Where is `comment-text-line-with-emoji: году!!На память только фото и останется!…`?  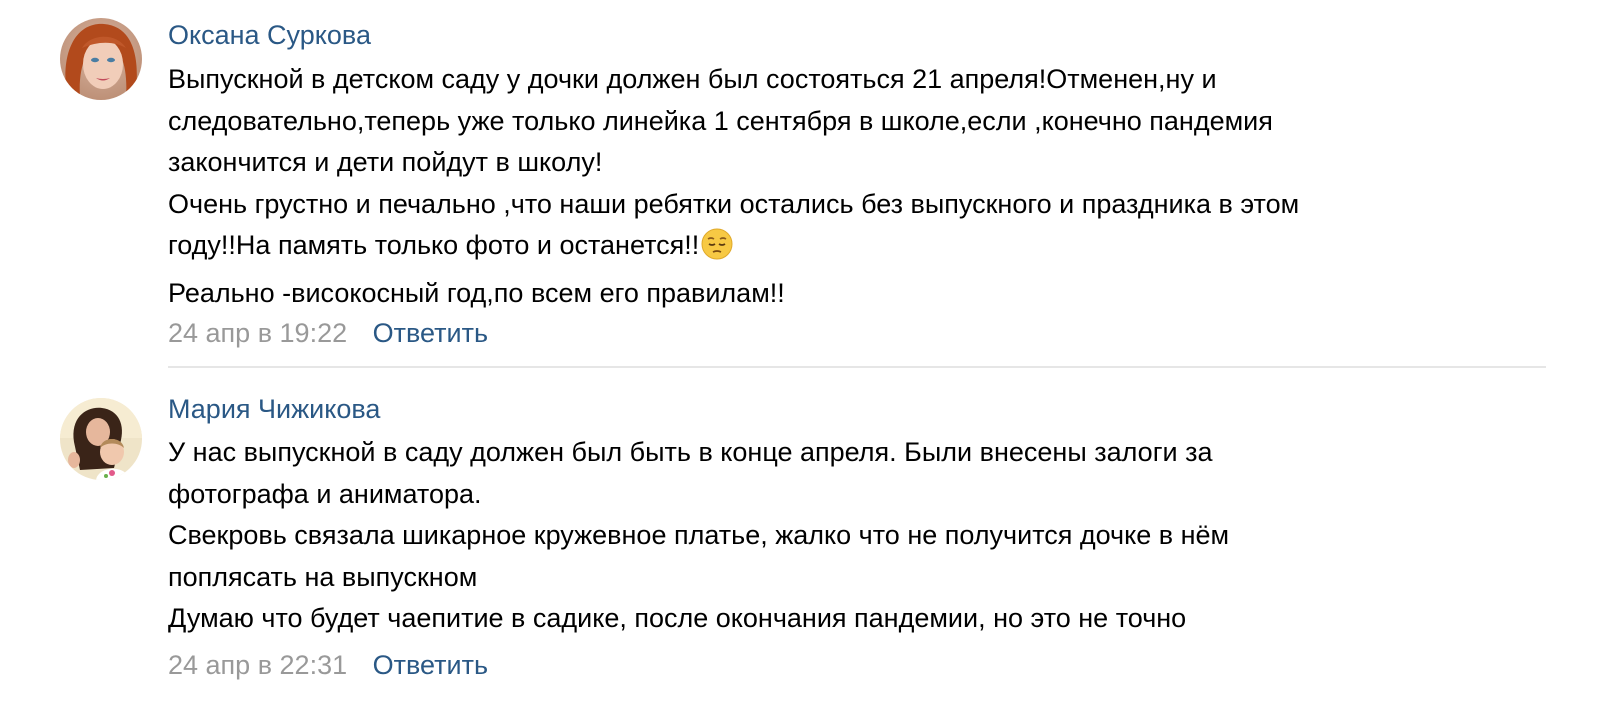
comment-text-line-with-emoji: году!!На память только фото и останется!… is located at coordinates (858, 249).